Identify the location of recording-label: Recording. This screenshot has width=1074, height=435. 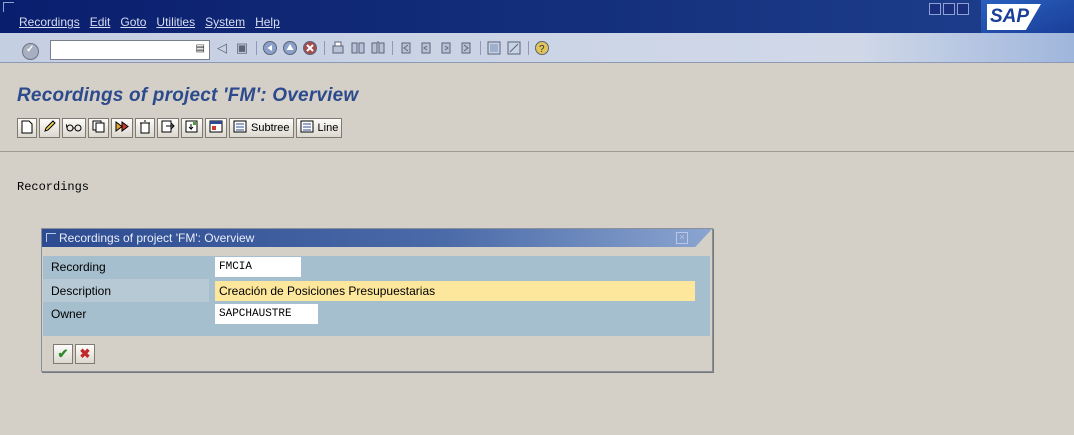
(78, 267).